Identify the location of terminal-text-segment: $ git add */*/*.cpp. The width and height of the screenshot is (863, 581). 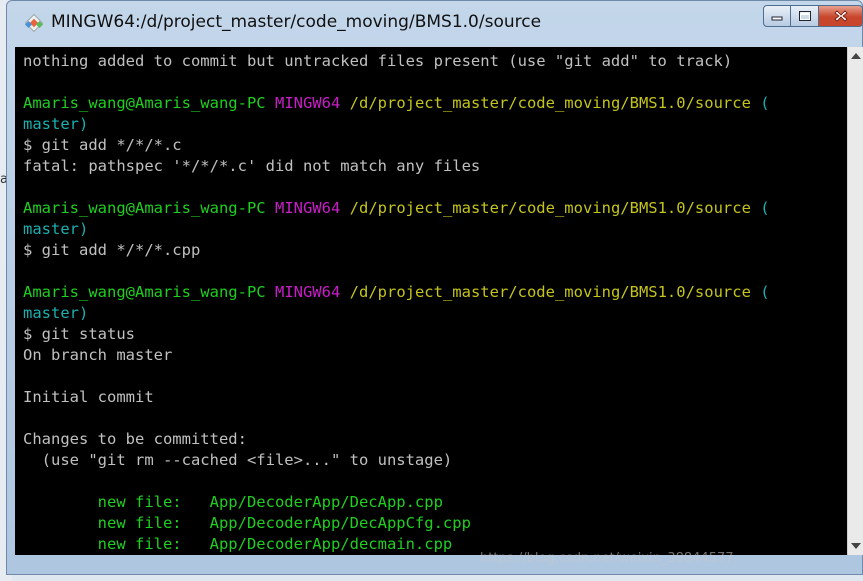
(112, 250).